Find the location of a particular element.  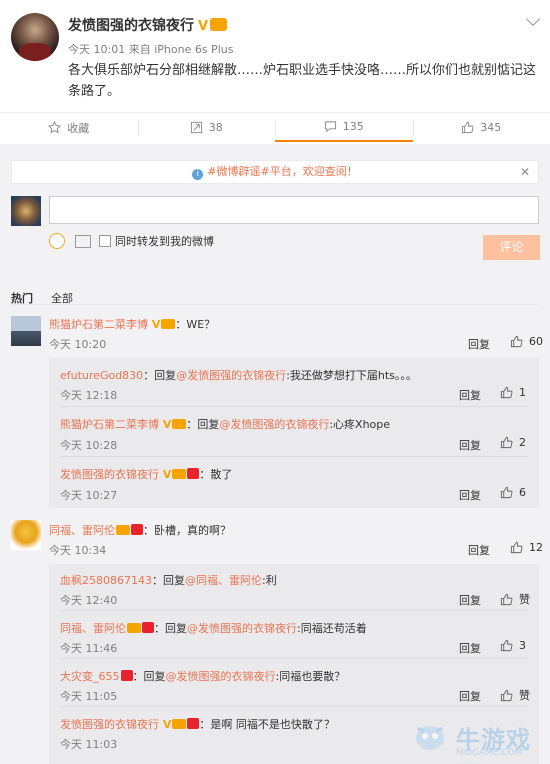

repost-checkbox is located at coordinates (105, 241).